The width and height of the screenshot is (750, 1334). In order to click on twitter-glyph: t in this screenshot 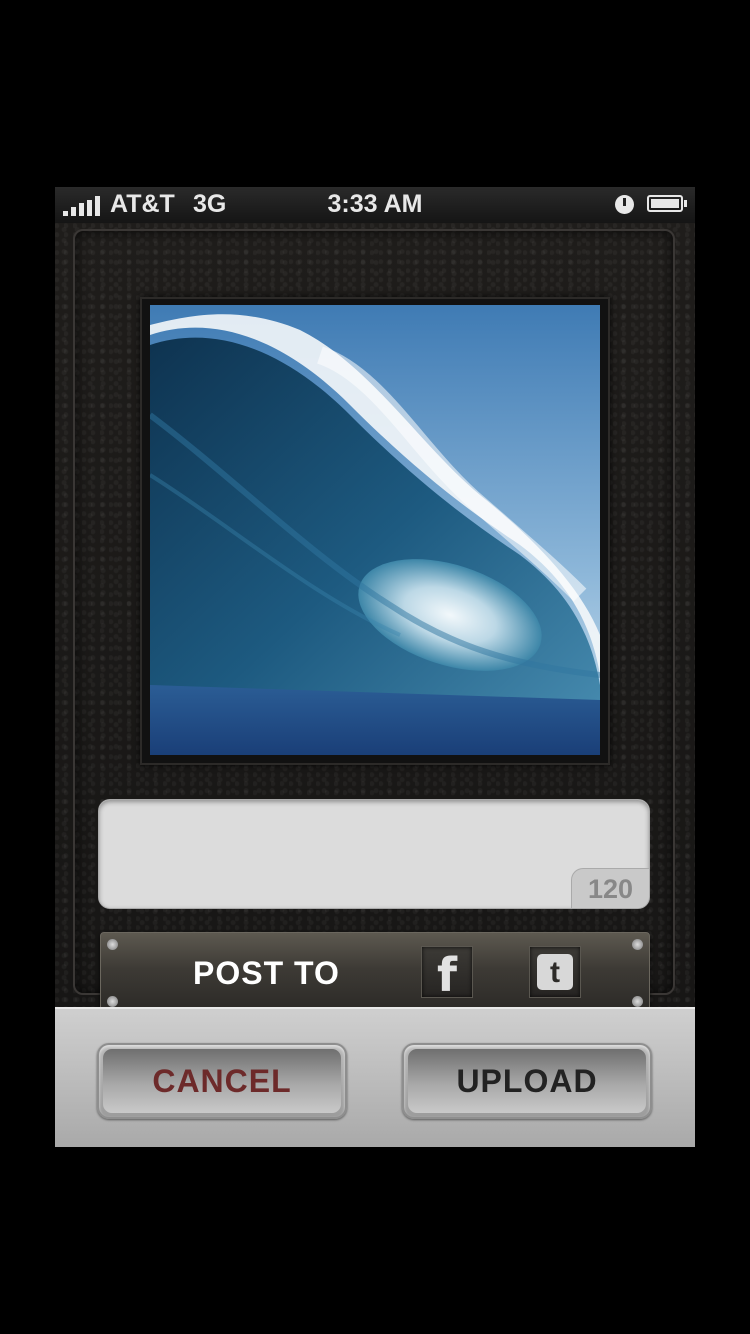, I will do `click(555, 972)`.